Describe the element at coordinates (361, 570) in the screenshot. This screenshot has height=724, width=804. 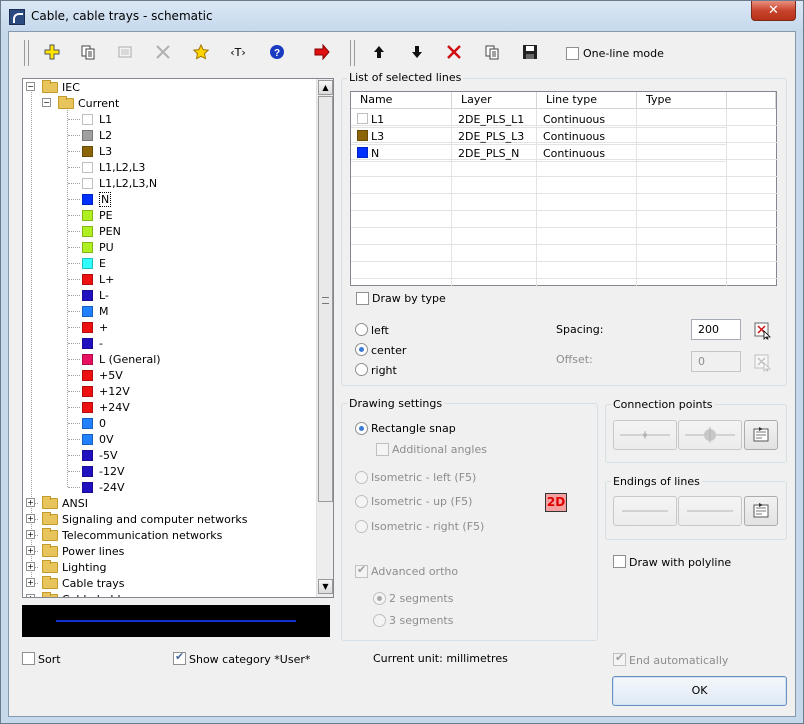
I see `advanced-ortho-checkbox` at that location.